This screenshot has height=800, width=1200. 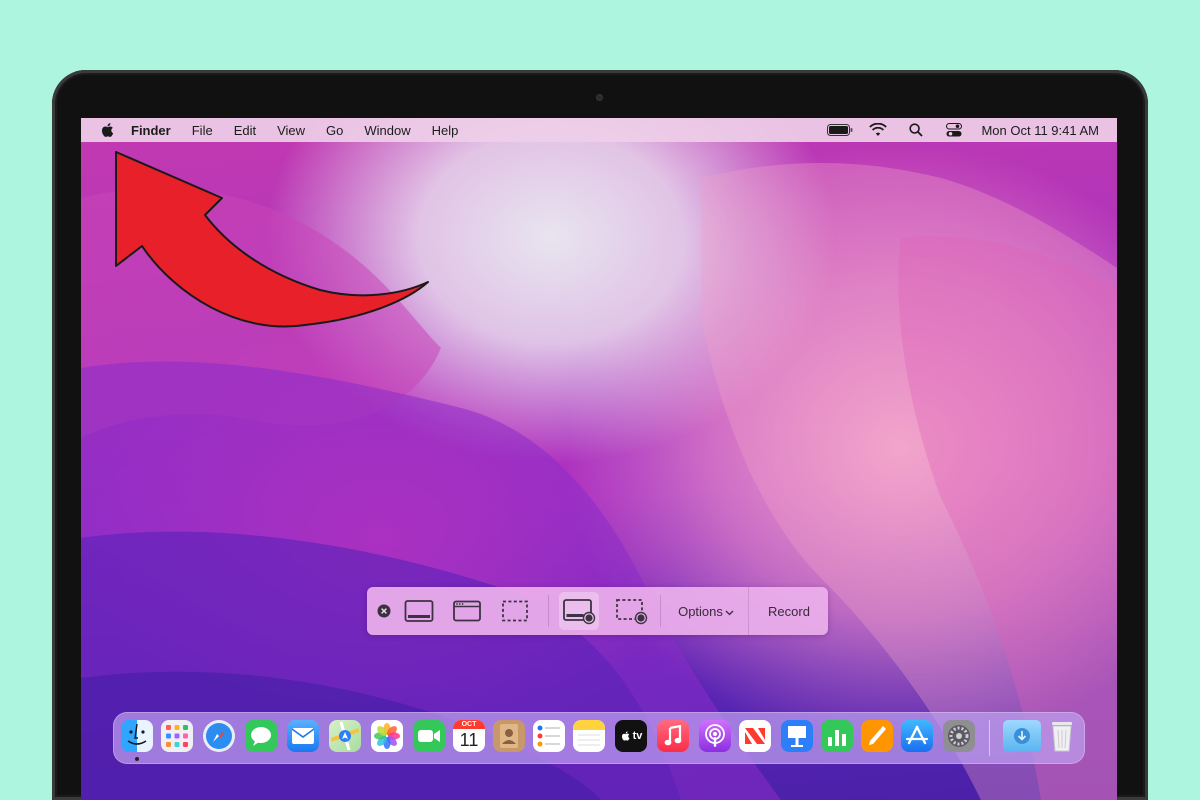 I want to click on menu-edit: Edit, so click(x=245, y=130).